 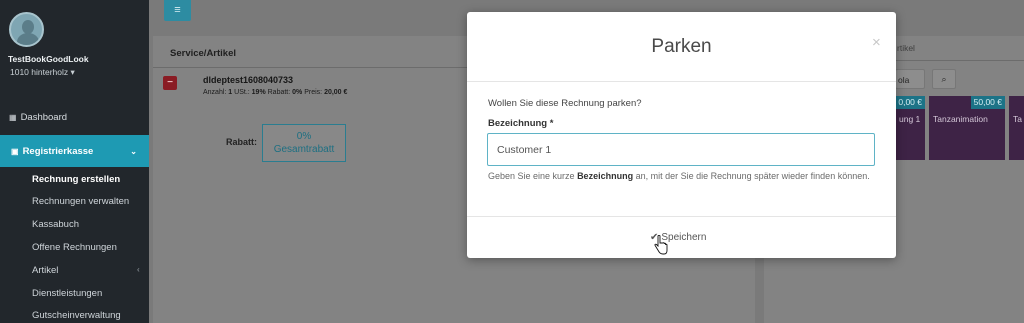 What do you see at coordinates (76, 179) in the screenshot?
I see `sidebar-item-rechnung-erstellen: Rechnung erstellen` at bounding box center [76, 179].